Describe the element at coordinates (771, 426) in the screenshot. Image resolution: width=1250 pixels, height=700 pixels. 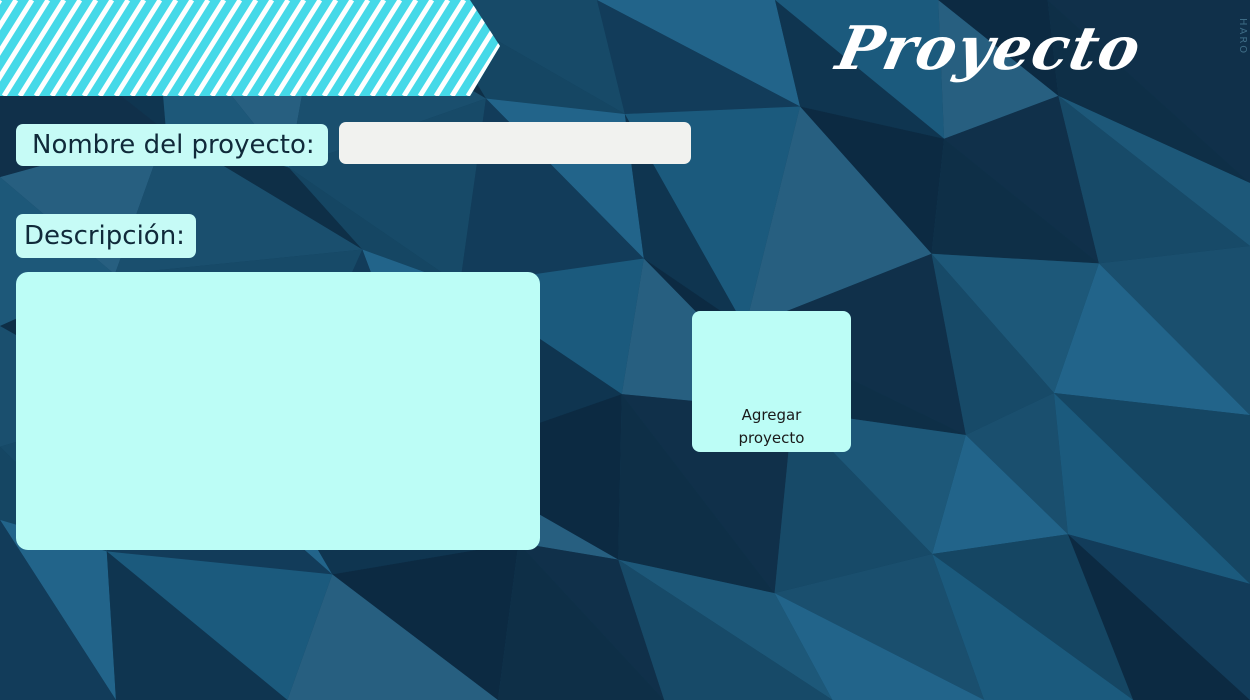
I see `add-project-button-label: Agregar proyecto` at that location.